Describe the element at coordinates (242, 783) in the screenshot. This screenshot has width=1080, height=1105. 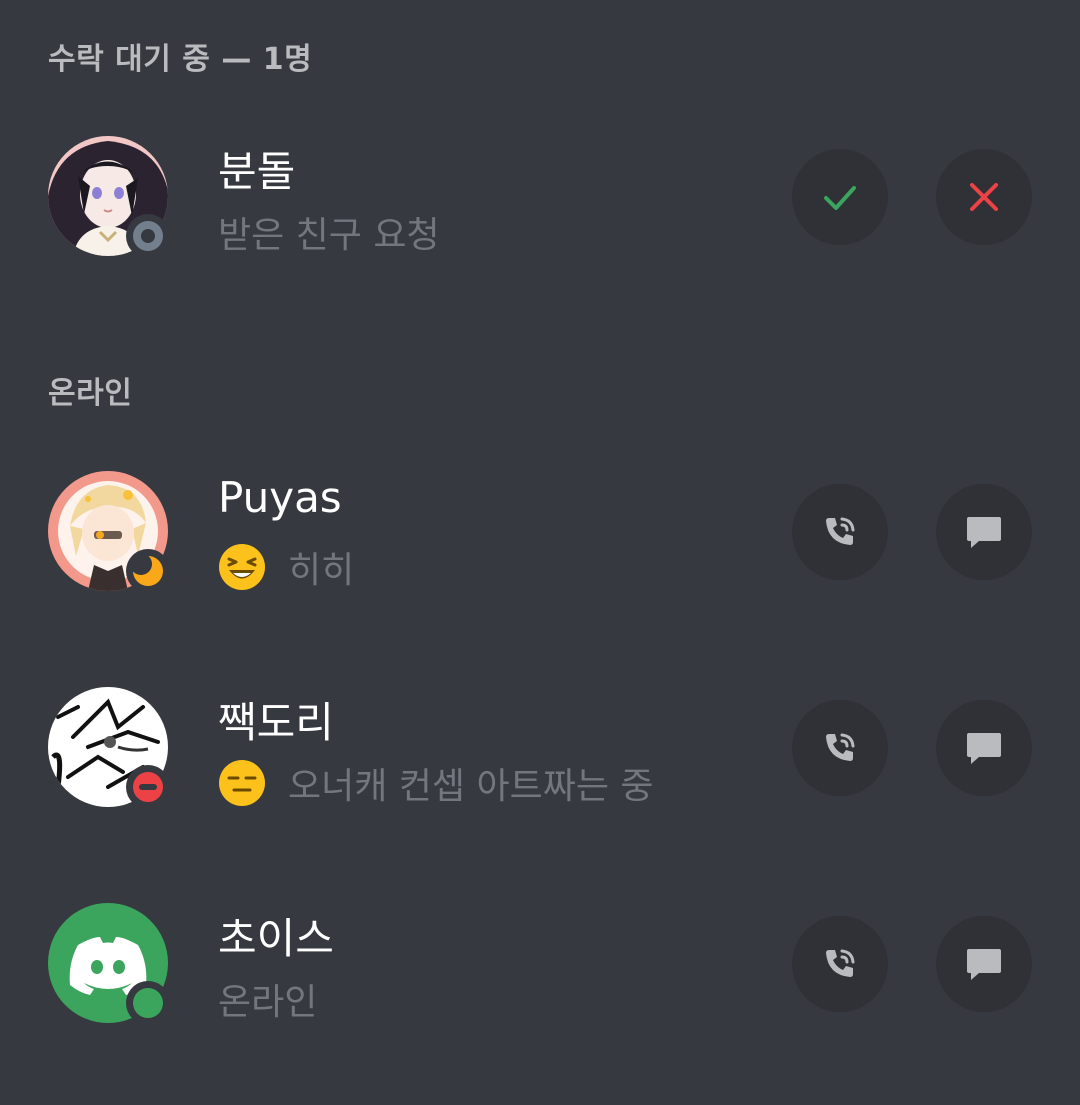
I see `expressionless-emoji-icon` at that location.